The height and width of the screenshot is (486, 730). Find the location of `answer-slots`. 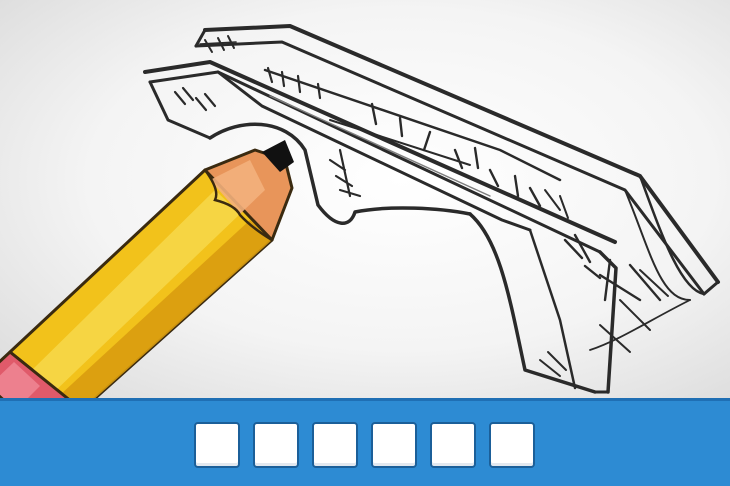

answer-slots is located at coordinates (364, 445).